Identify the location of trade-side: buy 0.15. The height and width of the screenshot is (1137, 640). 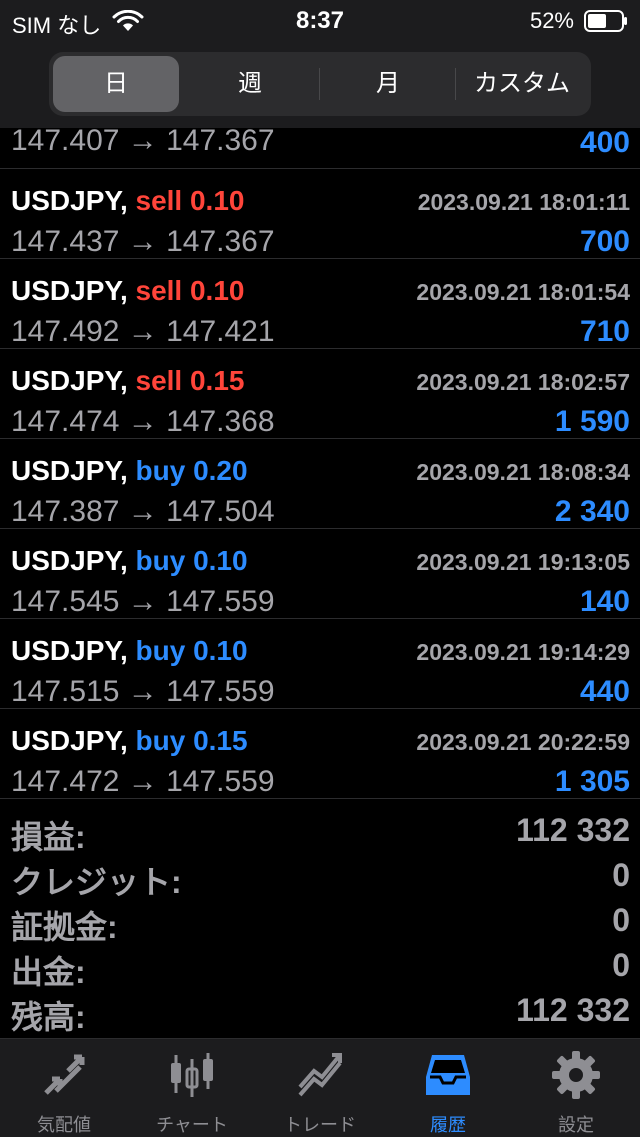
(191, 740).